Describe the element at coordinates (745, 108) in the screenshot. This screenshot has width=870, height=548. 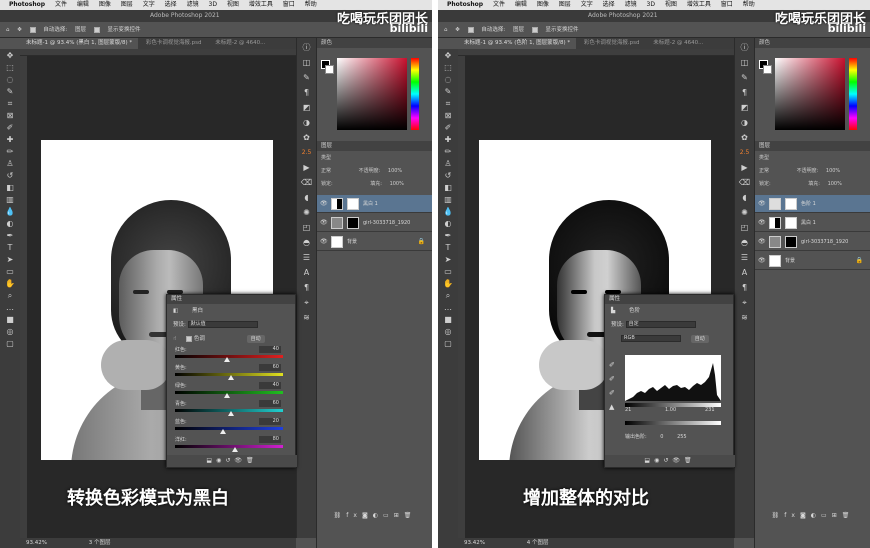
I see `paths-icon: ◩` at that location.